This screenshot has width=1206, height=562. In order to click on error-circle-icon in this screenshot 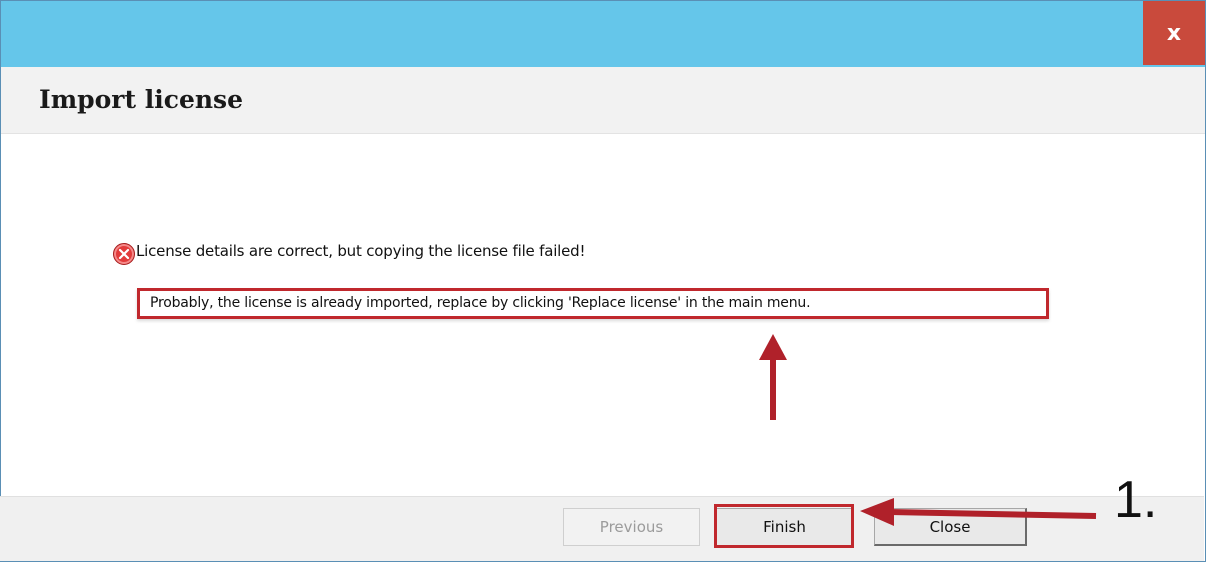, I will do `click(124, 254)`.